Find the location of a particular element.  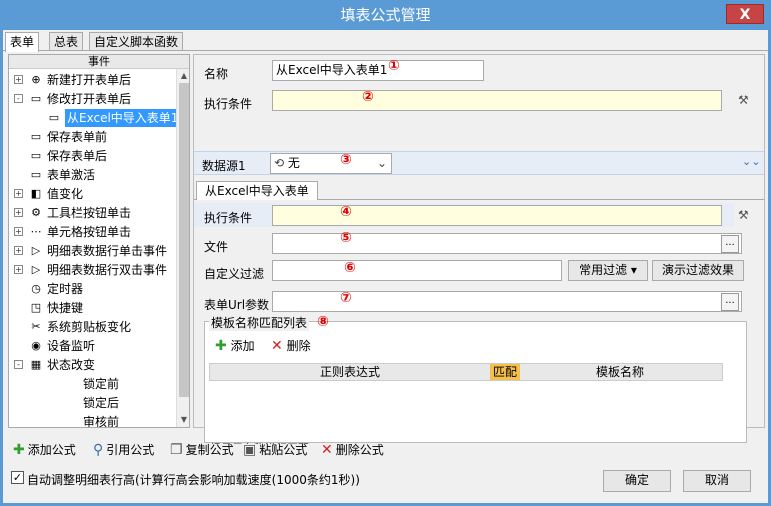

tree-item: - ▦ 状态改变 is located at coordinates (92, 365).